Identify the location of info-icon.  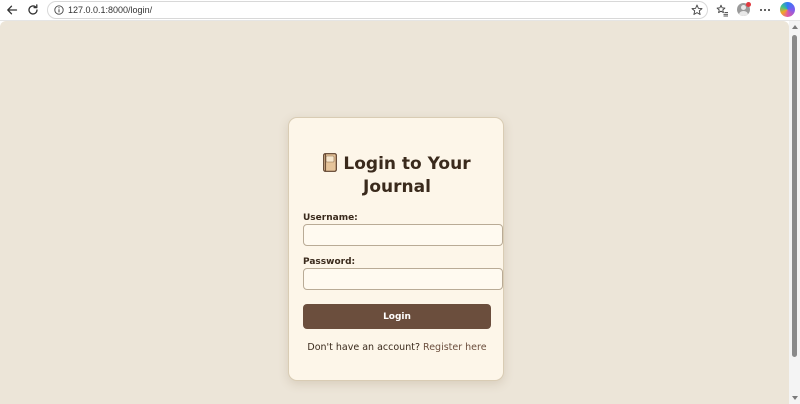
(59, 10).